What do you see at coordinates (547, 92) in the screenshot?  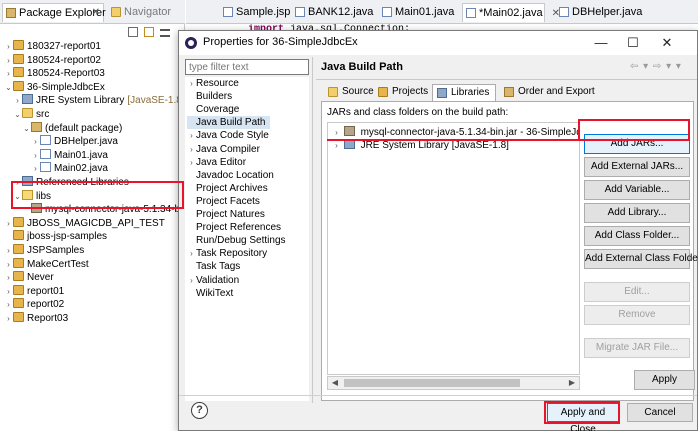 I see `tab-order-export: Order and Export` at bounding box center [547, 92].